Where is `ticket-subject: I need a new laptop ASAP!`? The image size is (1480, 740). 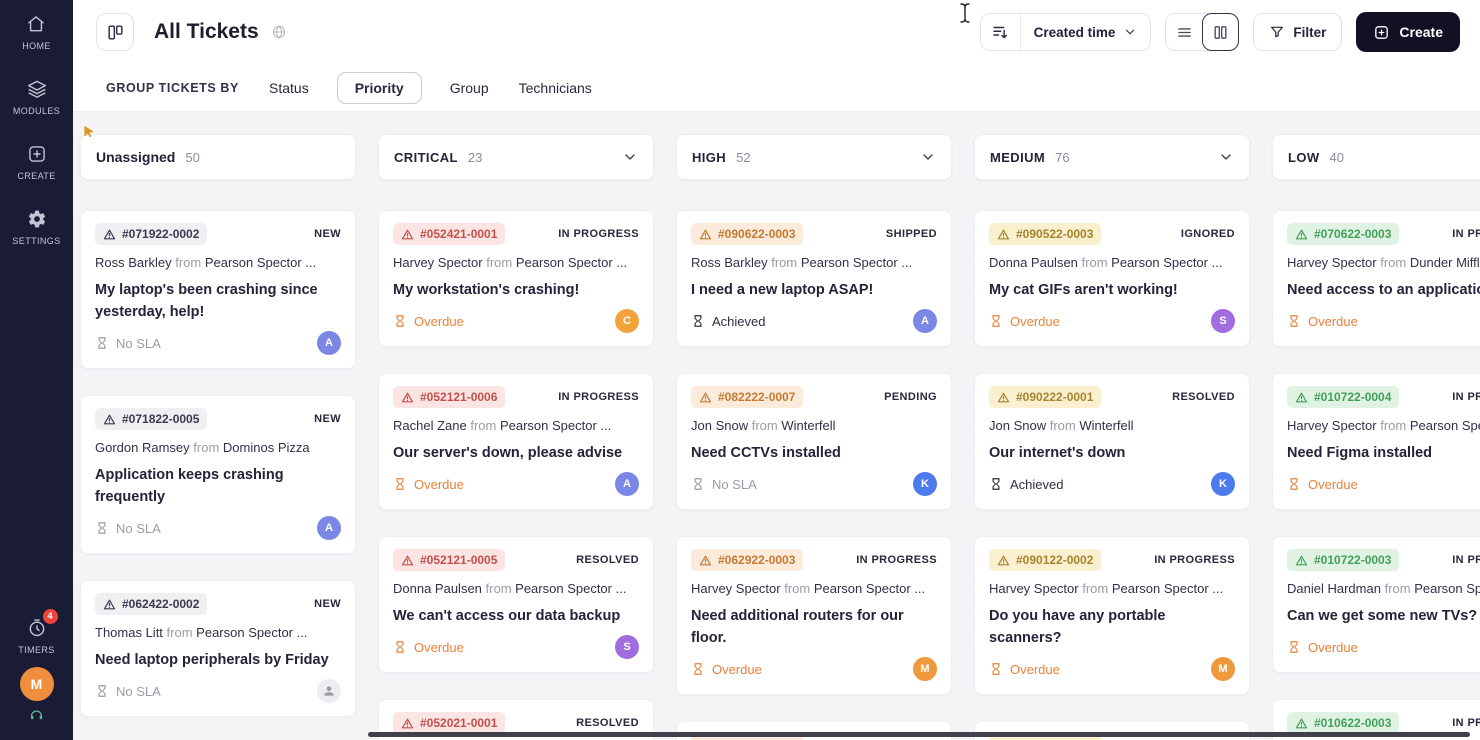 ticket-subject: I need a new laptop ASAP! is located at coordinates (814, 290).